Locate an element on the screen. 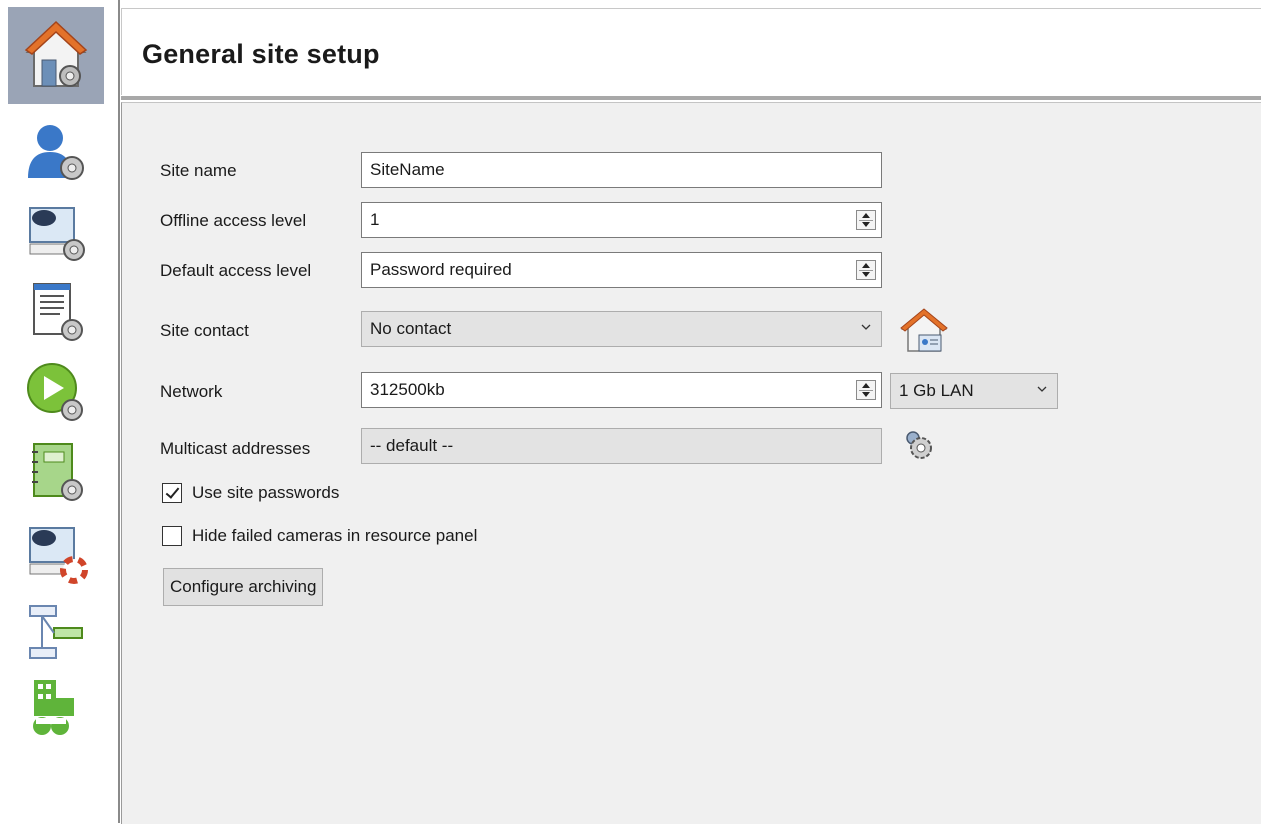 Image resolution: width=1261 pixels, height=824 pixels. sidebar is located at coordinates (54, 411).